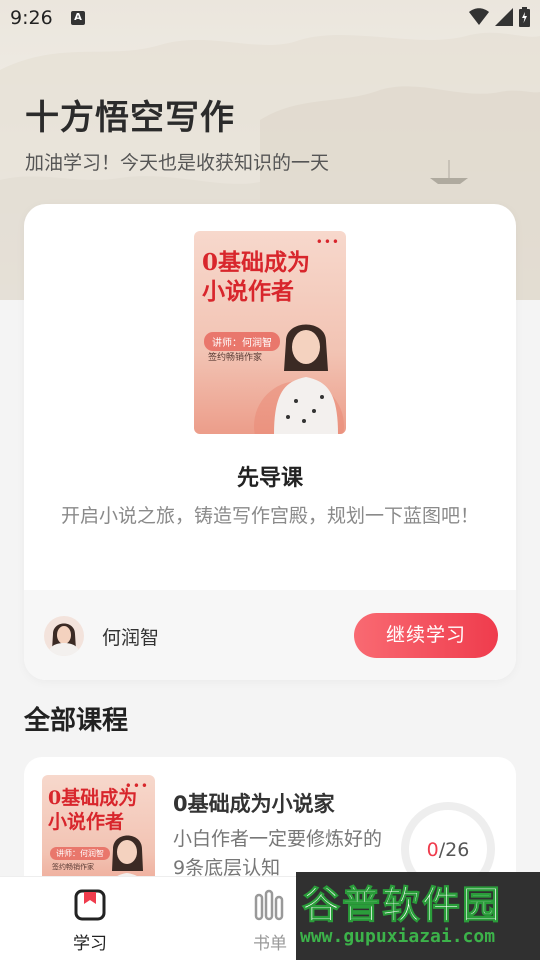 The width and height of the screenshot is (540, 960). Describe the element at coordinates (269, 516) in the screenshot. I see `featured-course-description: 开启小说之旅，铸造写作宫殿，规划一下蓝图吧！` at that location.